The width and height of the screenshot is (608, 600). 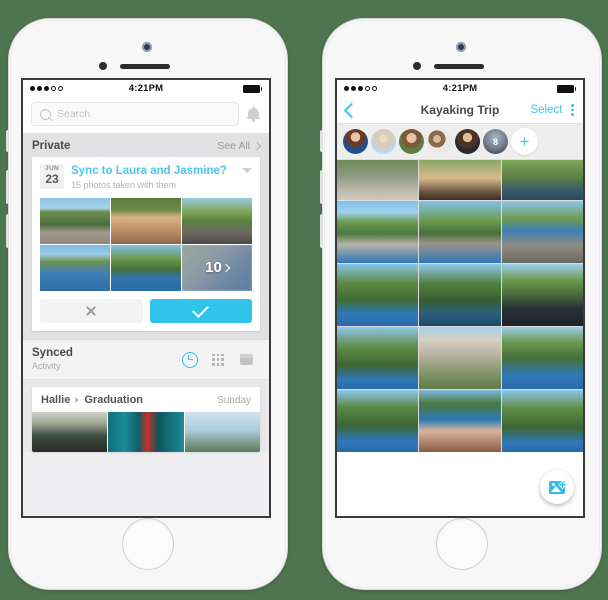 What do you see at coordinates (247, 170) in the screenshot?
I see `caret-down-icon` at bounding box center [247, 170].